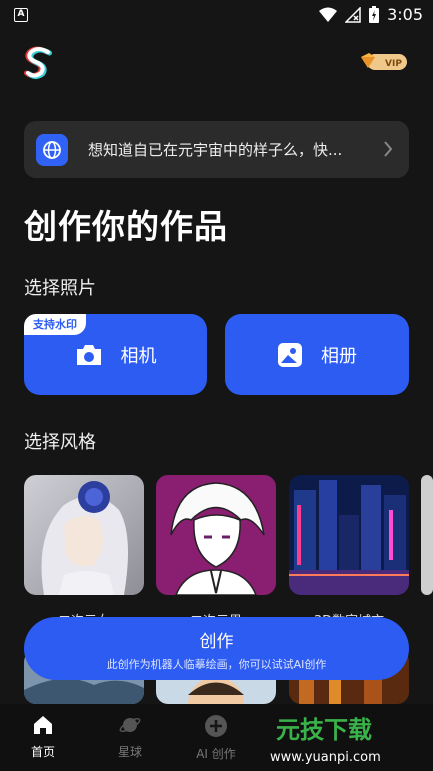  Describe the element at coordinates (384, 62) in the screenshot. I see `vip-badge-icon: VIP` at that location.